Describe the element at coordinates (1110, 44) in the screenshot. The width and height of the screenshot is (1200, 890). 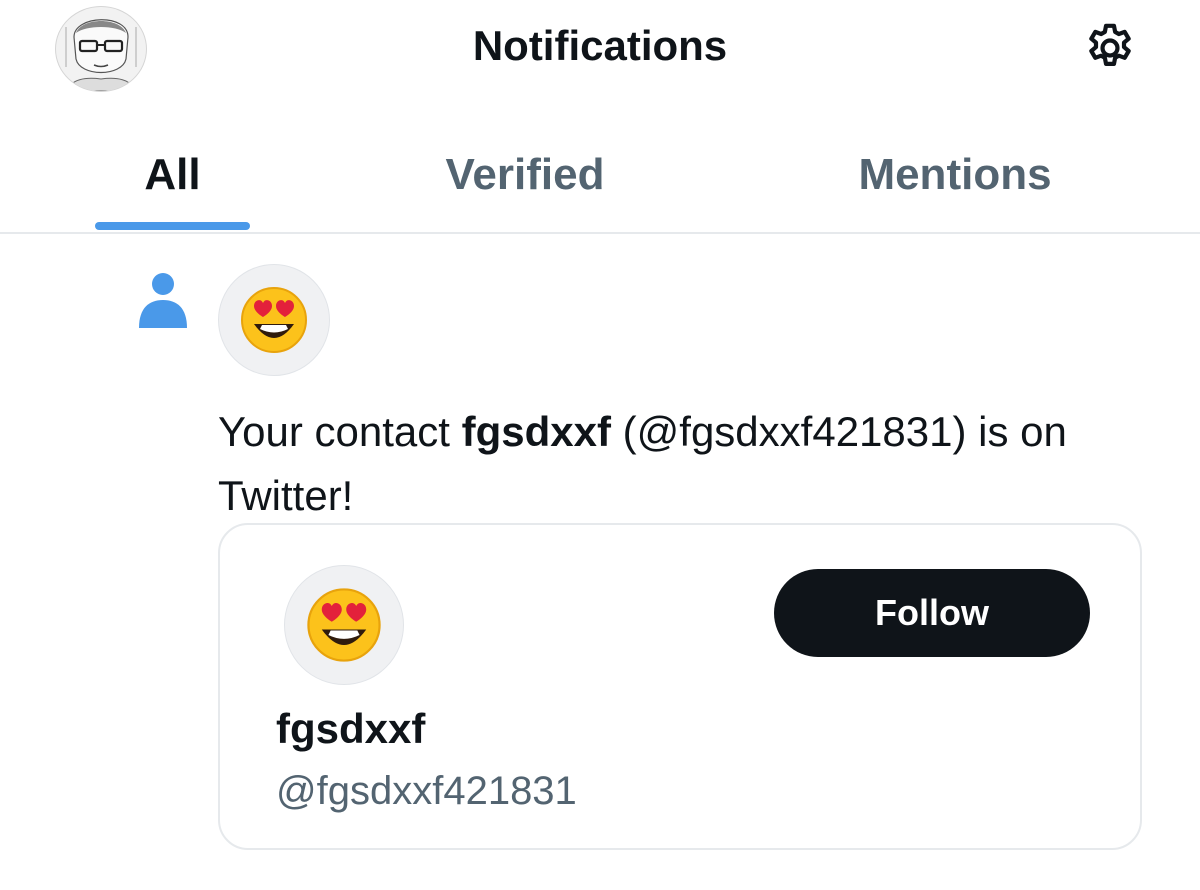
I see `gear-icon` at that location.